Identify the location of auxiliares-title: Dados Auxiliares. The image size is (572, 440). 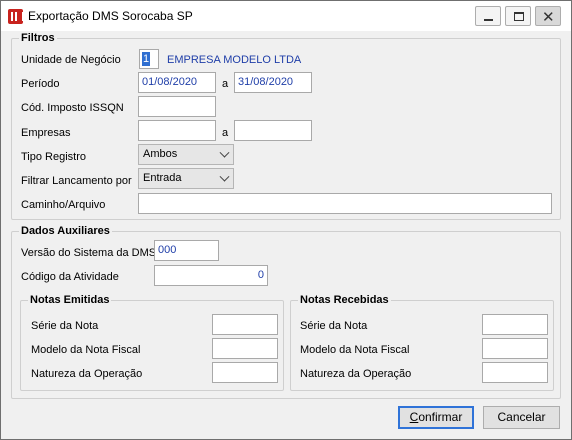
(65, 231).